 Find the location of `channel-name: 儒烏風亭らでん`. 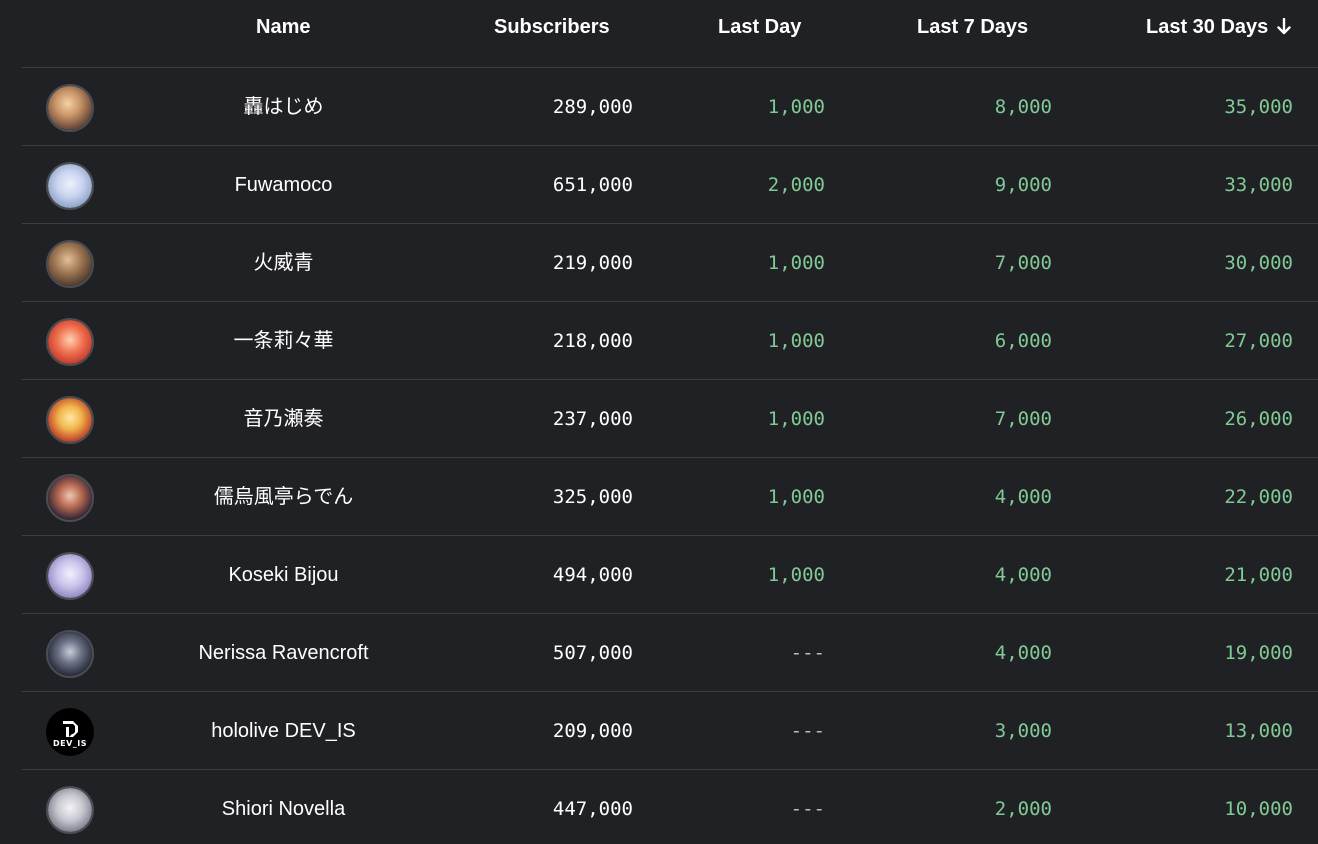

channel-name: 儒烏風亭らでん is located at coordinates (283, 497).